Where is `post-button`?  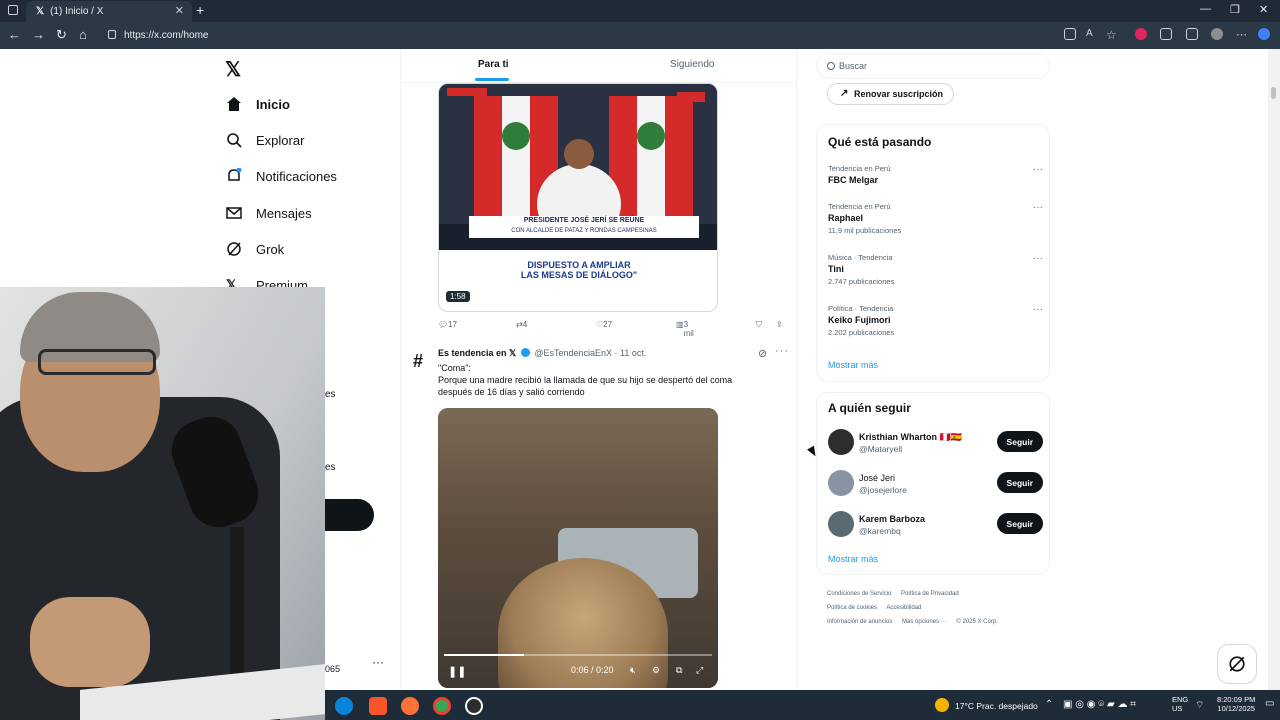
post-button is located at coordinates (349, 515).